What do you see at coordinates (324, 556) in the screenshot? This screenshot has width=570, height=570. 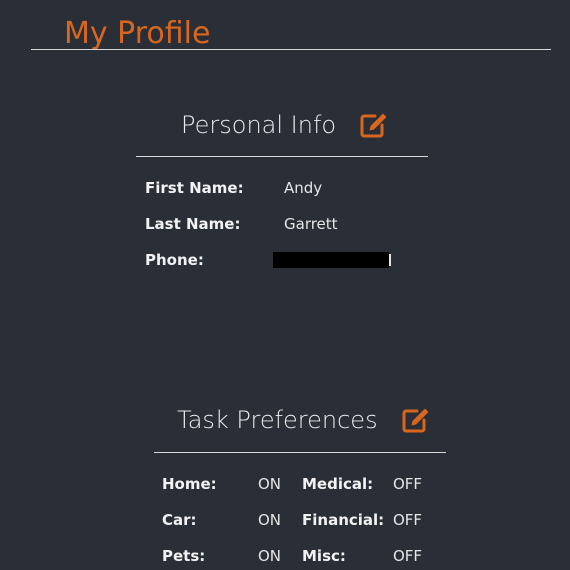 I see `pref-misc-label: Misc:` at bounding box center [324, 556].